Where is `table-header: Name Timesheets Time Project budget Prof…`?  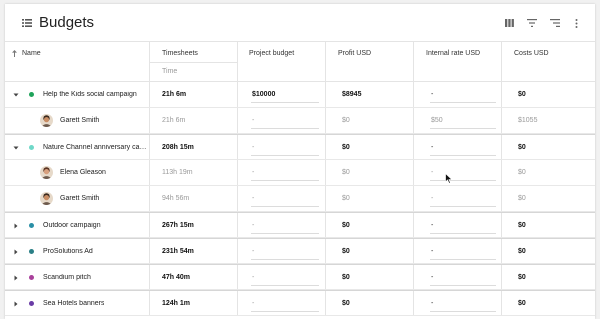 table-header: Name Timesheets Time Project budget Prof… is located at coordinates (300, 62).